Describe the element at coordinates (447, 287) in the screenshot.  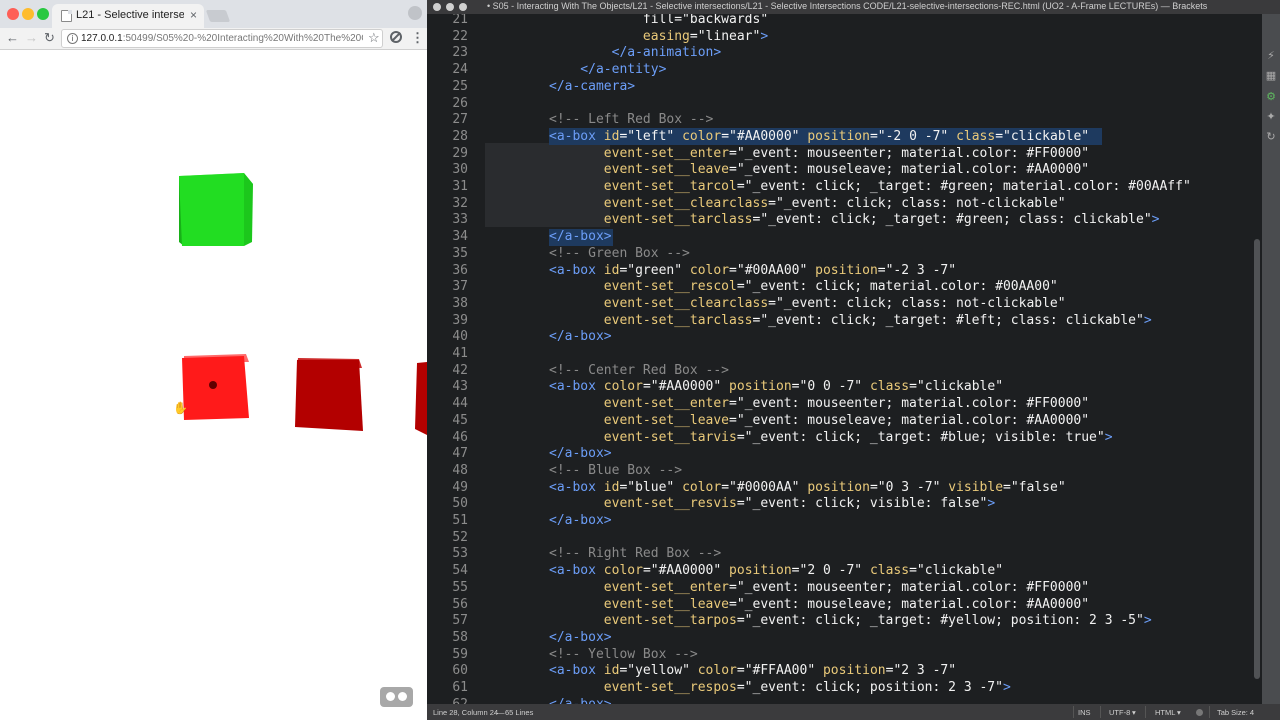
I see `line-number: 37` at that location.